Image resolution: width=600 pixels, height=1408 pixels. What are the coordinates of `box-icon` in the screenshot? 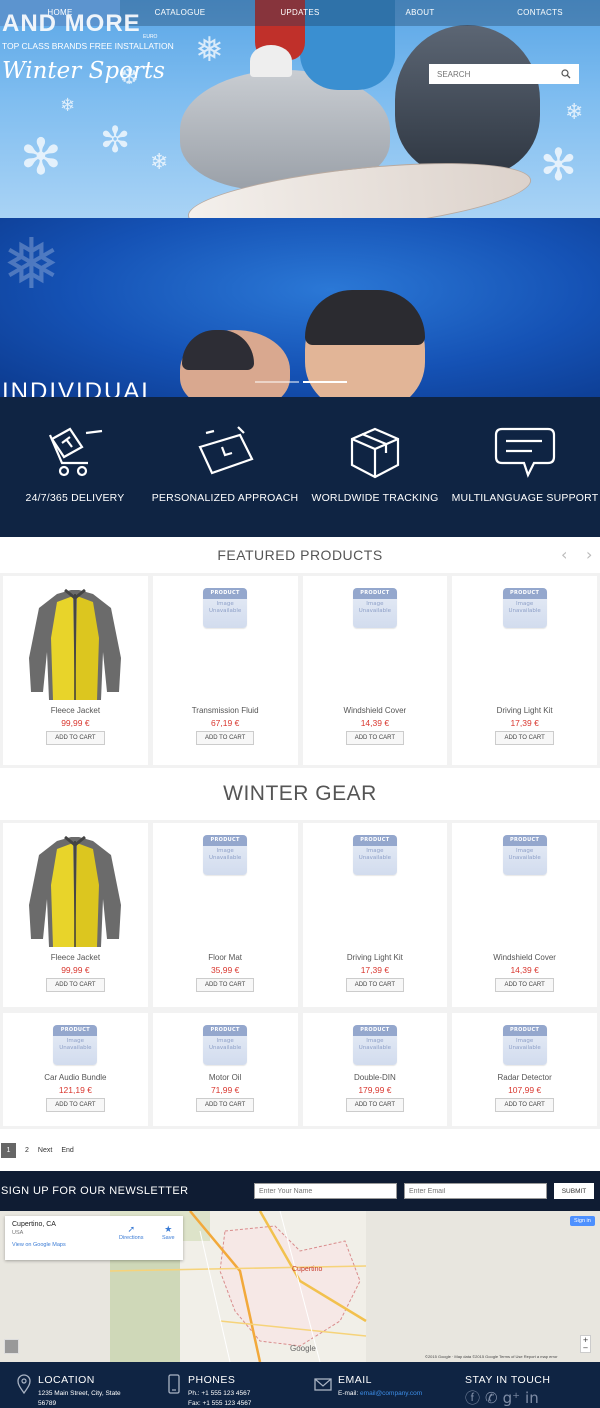 It's located at (375, 453).